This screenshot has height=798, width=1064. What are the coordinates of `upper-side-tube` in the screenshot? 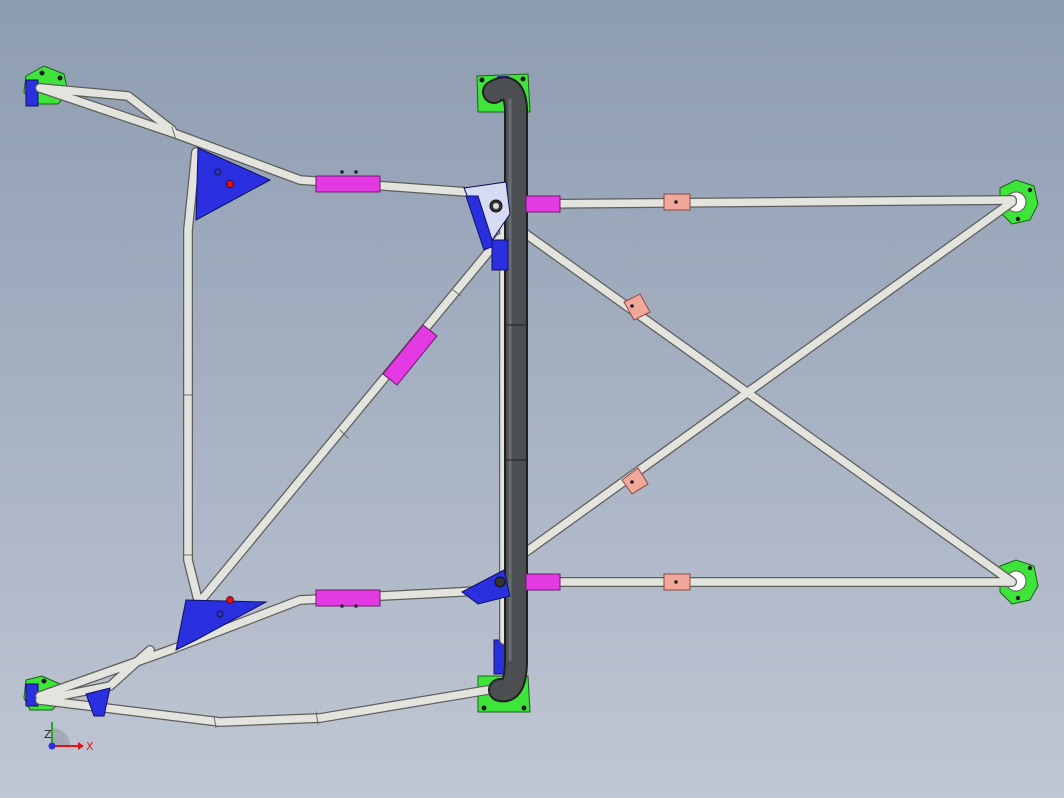 It's located at (280, 142).